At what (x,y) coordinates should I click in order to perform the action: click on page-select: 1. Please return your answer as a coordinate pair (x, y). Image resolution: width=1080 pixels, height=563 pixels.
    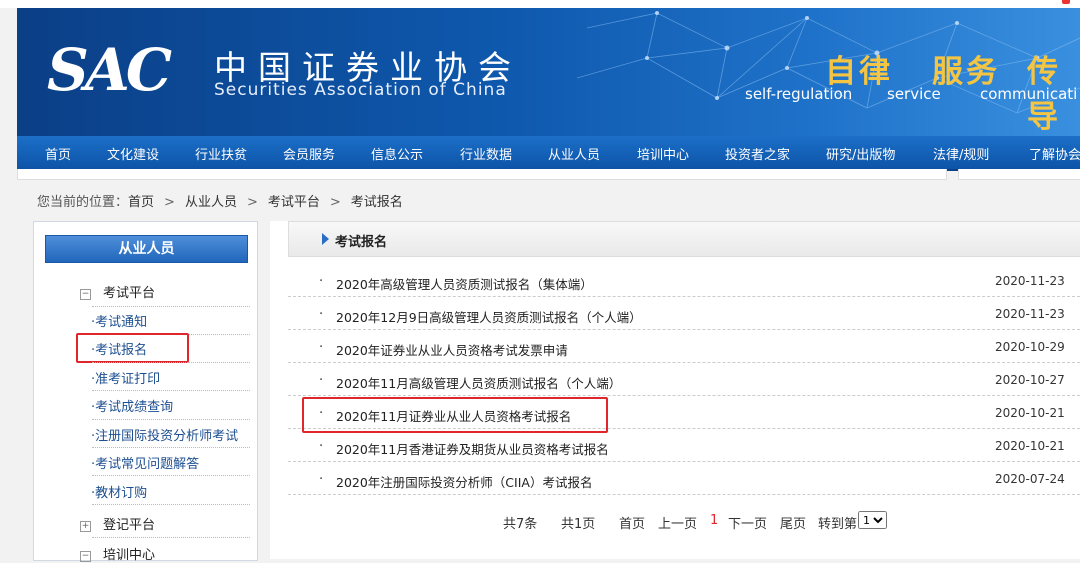
    Looking at the image, I should click on (872, 520).